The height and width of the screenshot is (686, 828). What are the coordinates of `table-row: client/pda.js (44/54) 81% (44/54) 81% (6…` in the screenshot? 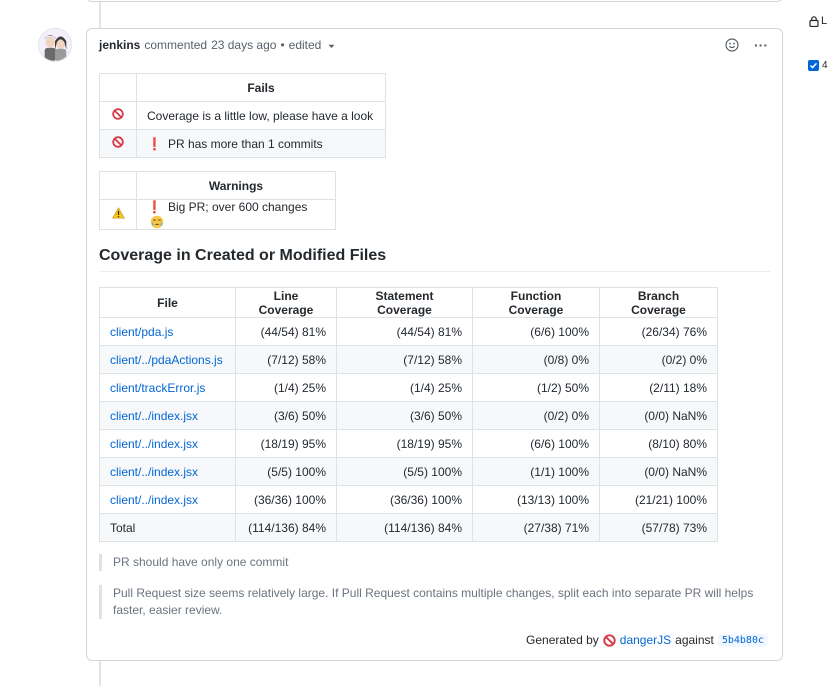 It's located at (408, 331).